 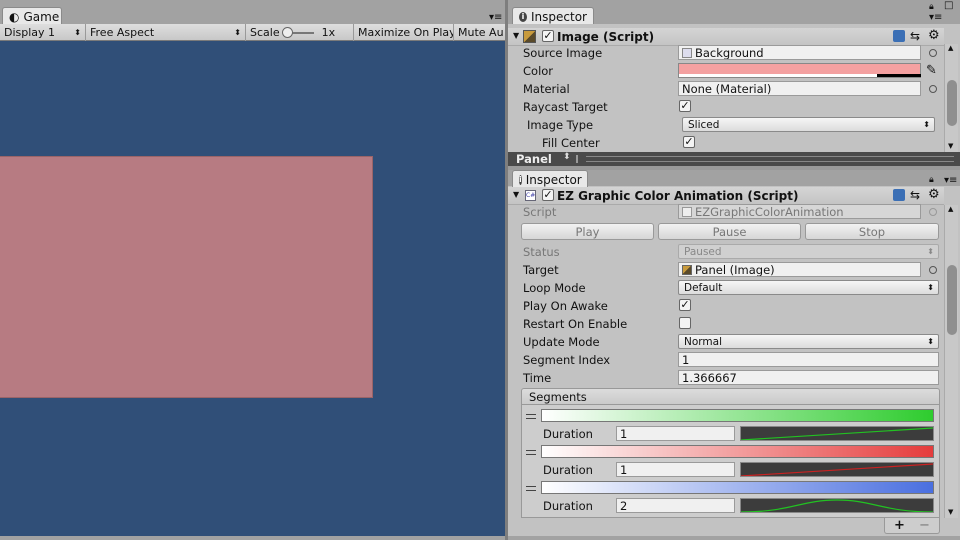 I want to click on display-dropdown: Display 1 ⬍, so click(x=43, y=32).